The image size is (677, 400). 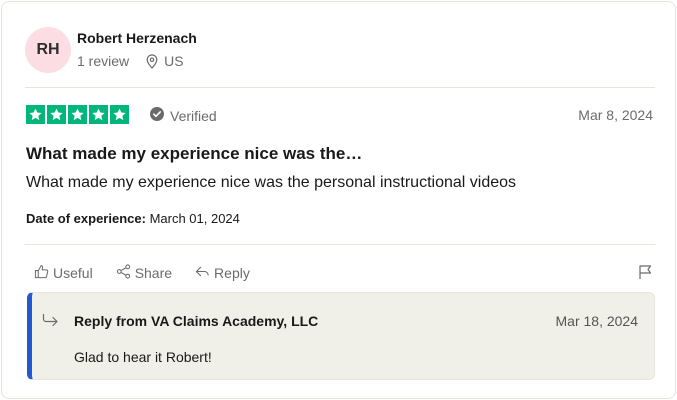 I want to click on review-actions: Useful Share Reply, so click(x=153, y=273).